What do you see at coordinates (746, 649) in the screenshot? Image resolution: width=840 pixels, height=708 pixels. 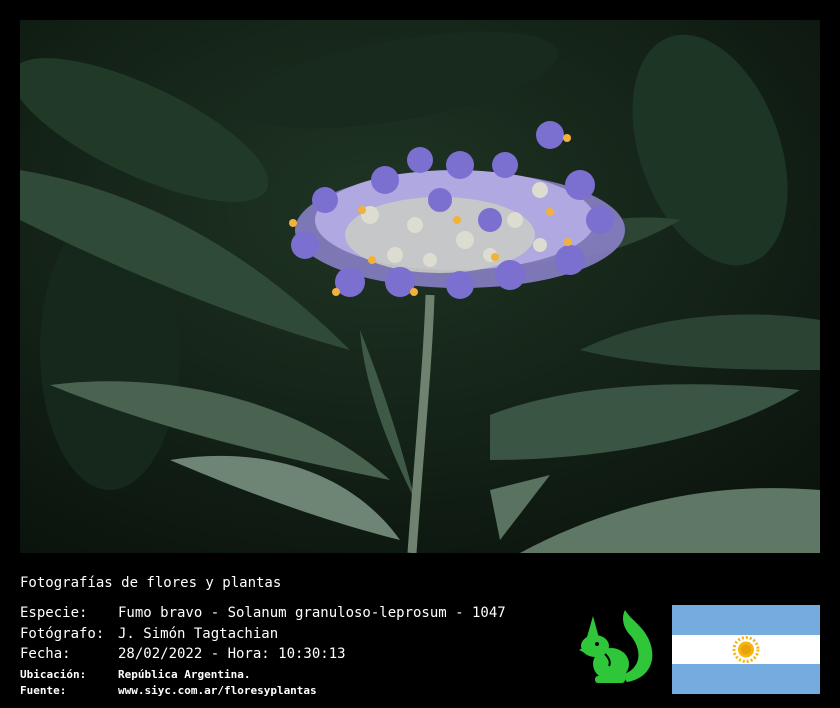 I see `argentina-flag-icon` at bounding box center [746, 649].